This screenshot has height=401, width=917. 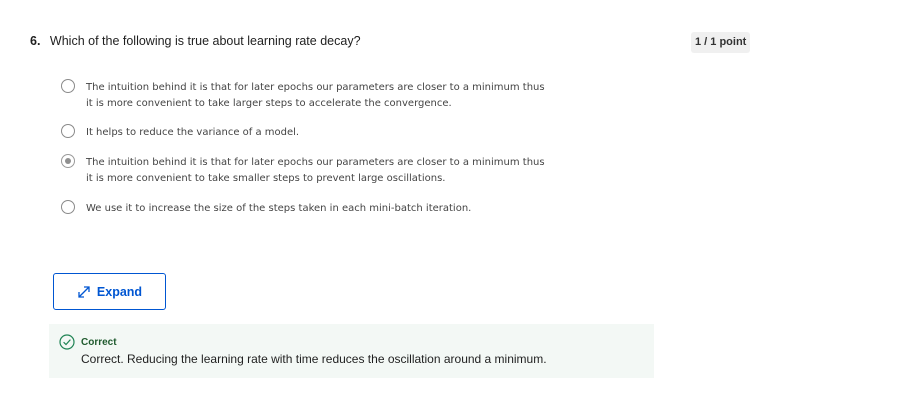 What do you see at coordinates (84, 292) in the screenshot?
I see `expand-arrows-icon` at bounding box center [84, 292].